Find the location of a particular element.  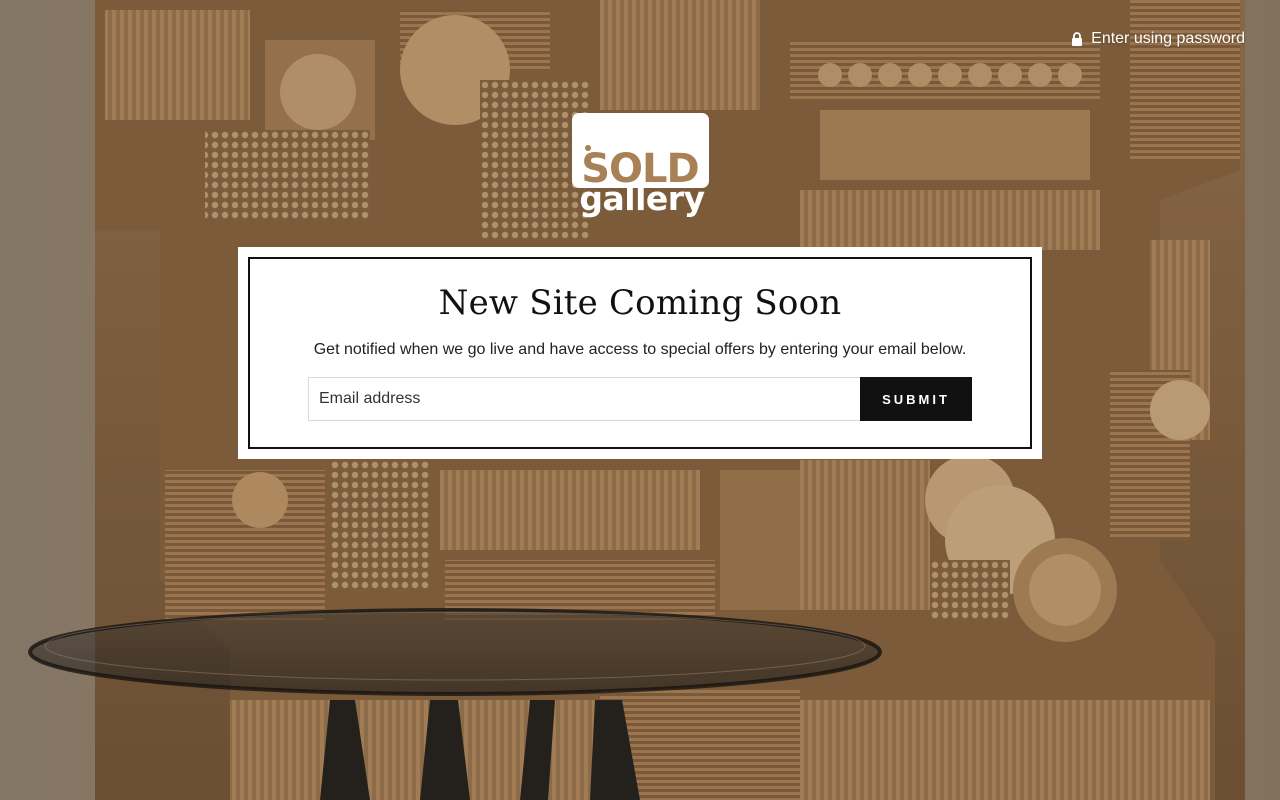

enter-using-password-link: Enter using password is located at coordinates (1158, 39).